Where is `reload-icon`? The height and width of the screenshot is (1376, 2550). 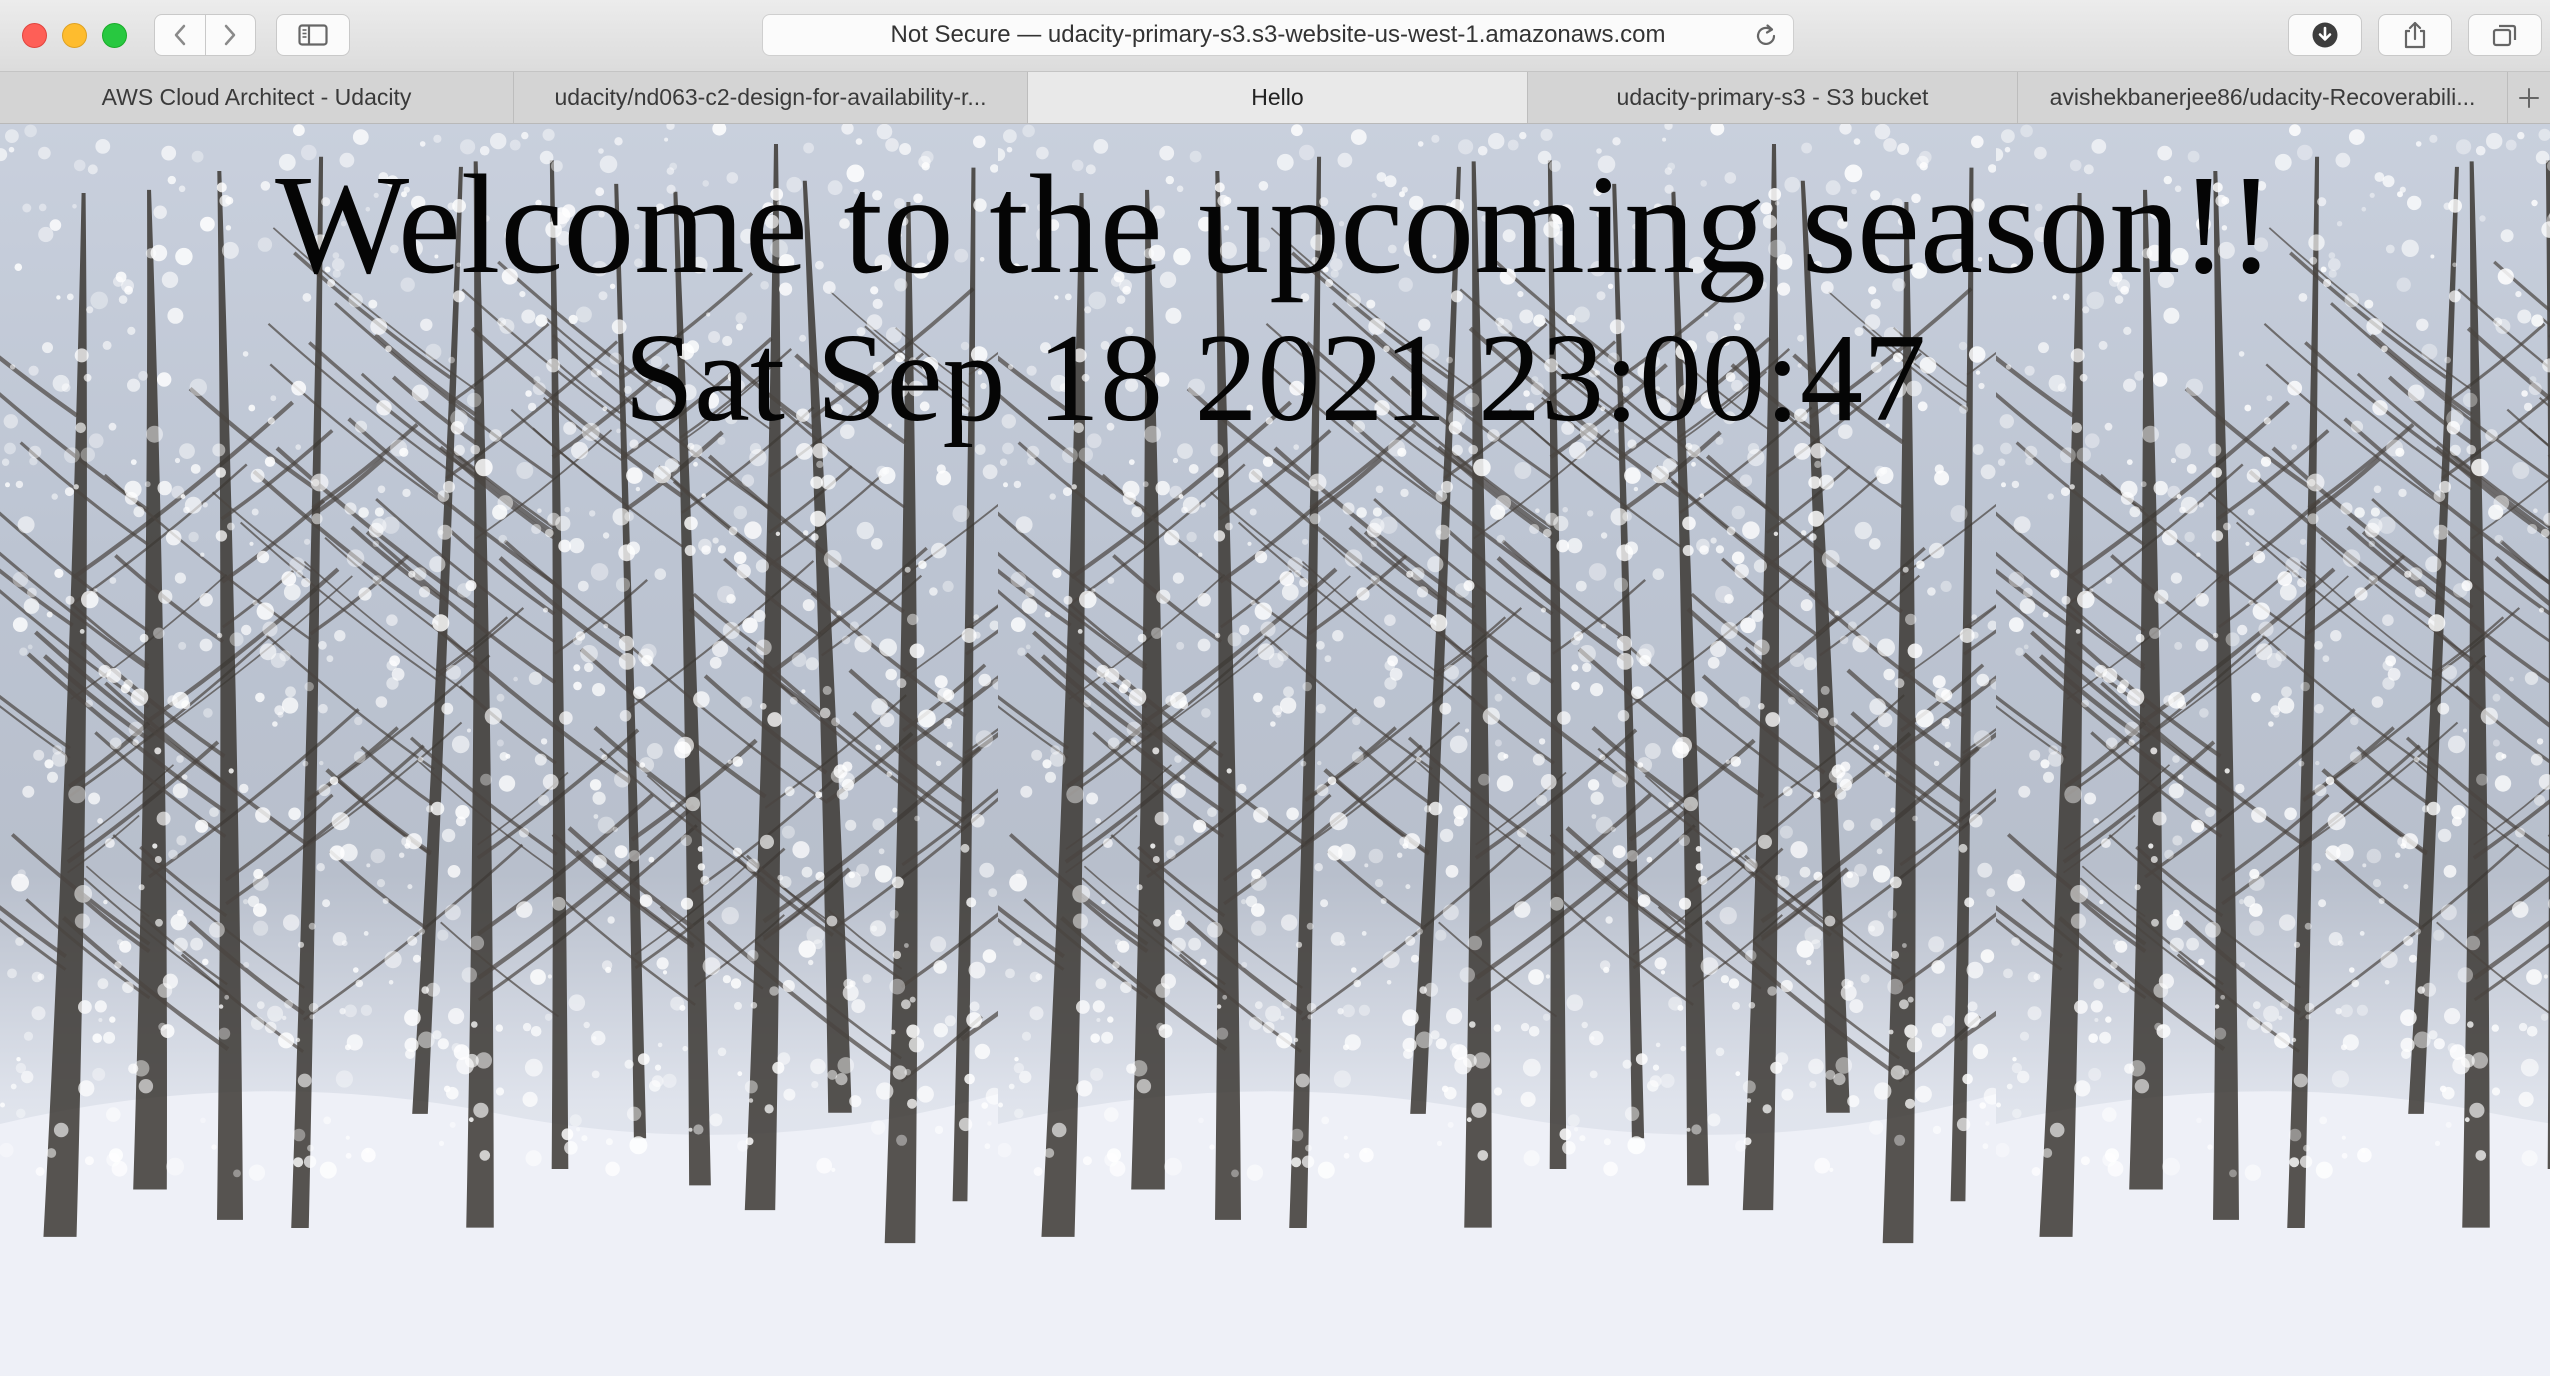
reload-icon is located at coordinates (1766, 34).